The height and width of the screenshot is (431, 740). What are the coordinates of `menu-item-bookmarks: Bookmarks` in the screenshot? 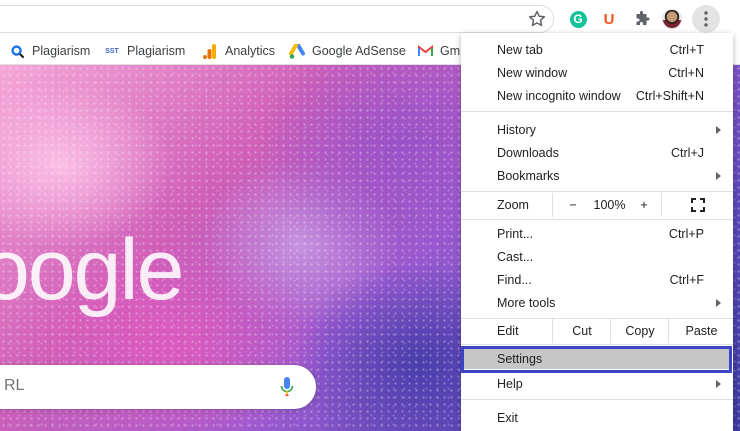 It's located at (597, 175).